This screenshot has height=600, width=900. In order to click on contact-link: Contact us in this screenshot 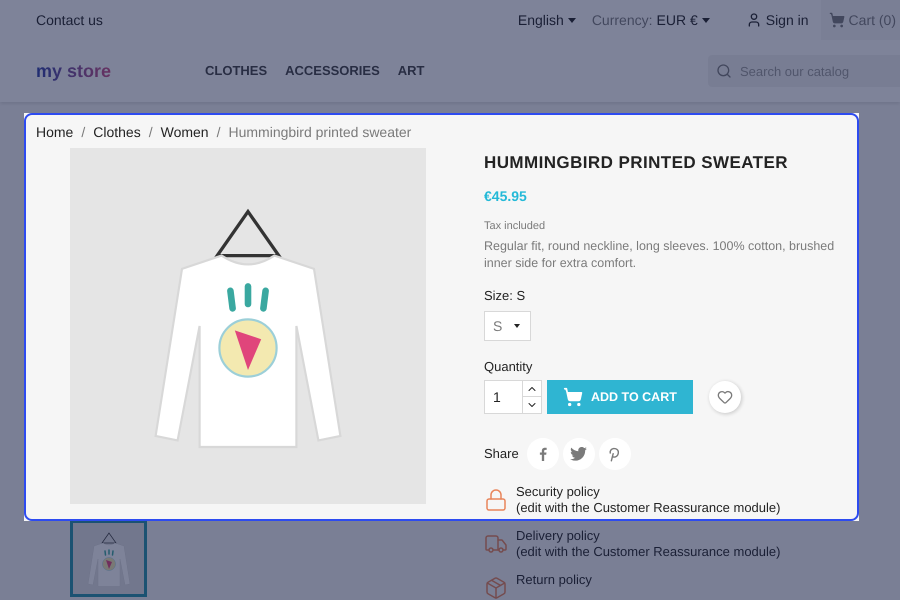, I will do `click(69, 20)`.